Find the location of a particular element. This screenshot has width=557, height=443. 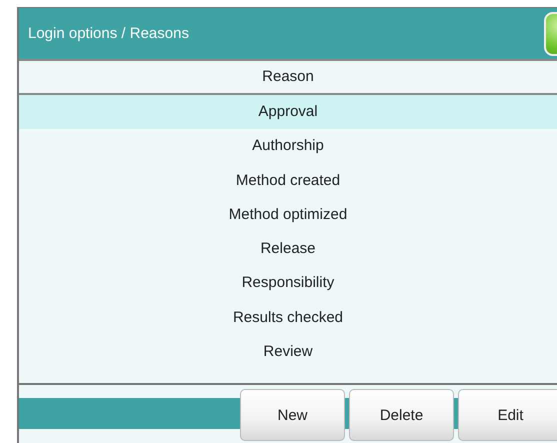

list-item: Results checked is located at coordinates (288, 318).